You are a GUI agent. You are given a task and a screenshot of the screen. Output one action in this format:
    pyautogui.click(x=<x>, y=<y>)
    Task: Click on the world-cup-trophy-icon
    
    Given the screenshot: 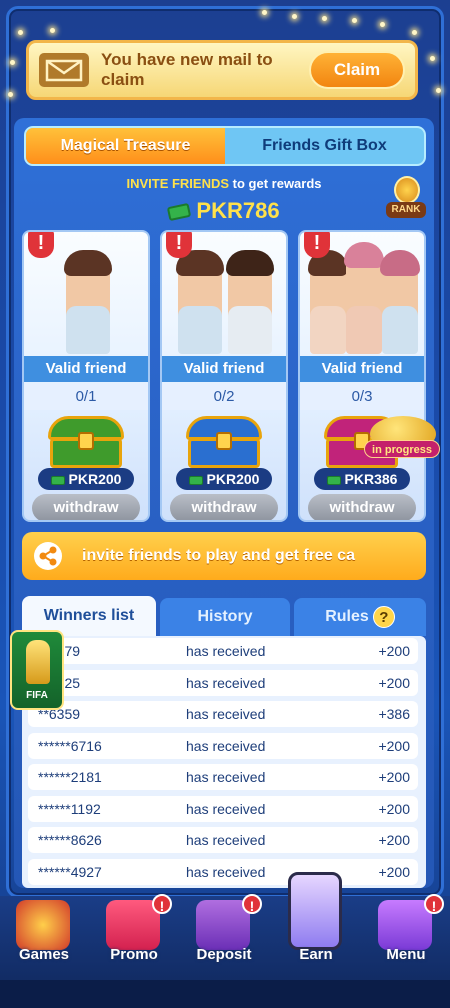 What is the action you would take?
    pyautogui.click(x=38, y=662)
    